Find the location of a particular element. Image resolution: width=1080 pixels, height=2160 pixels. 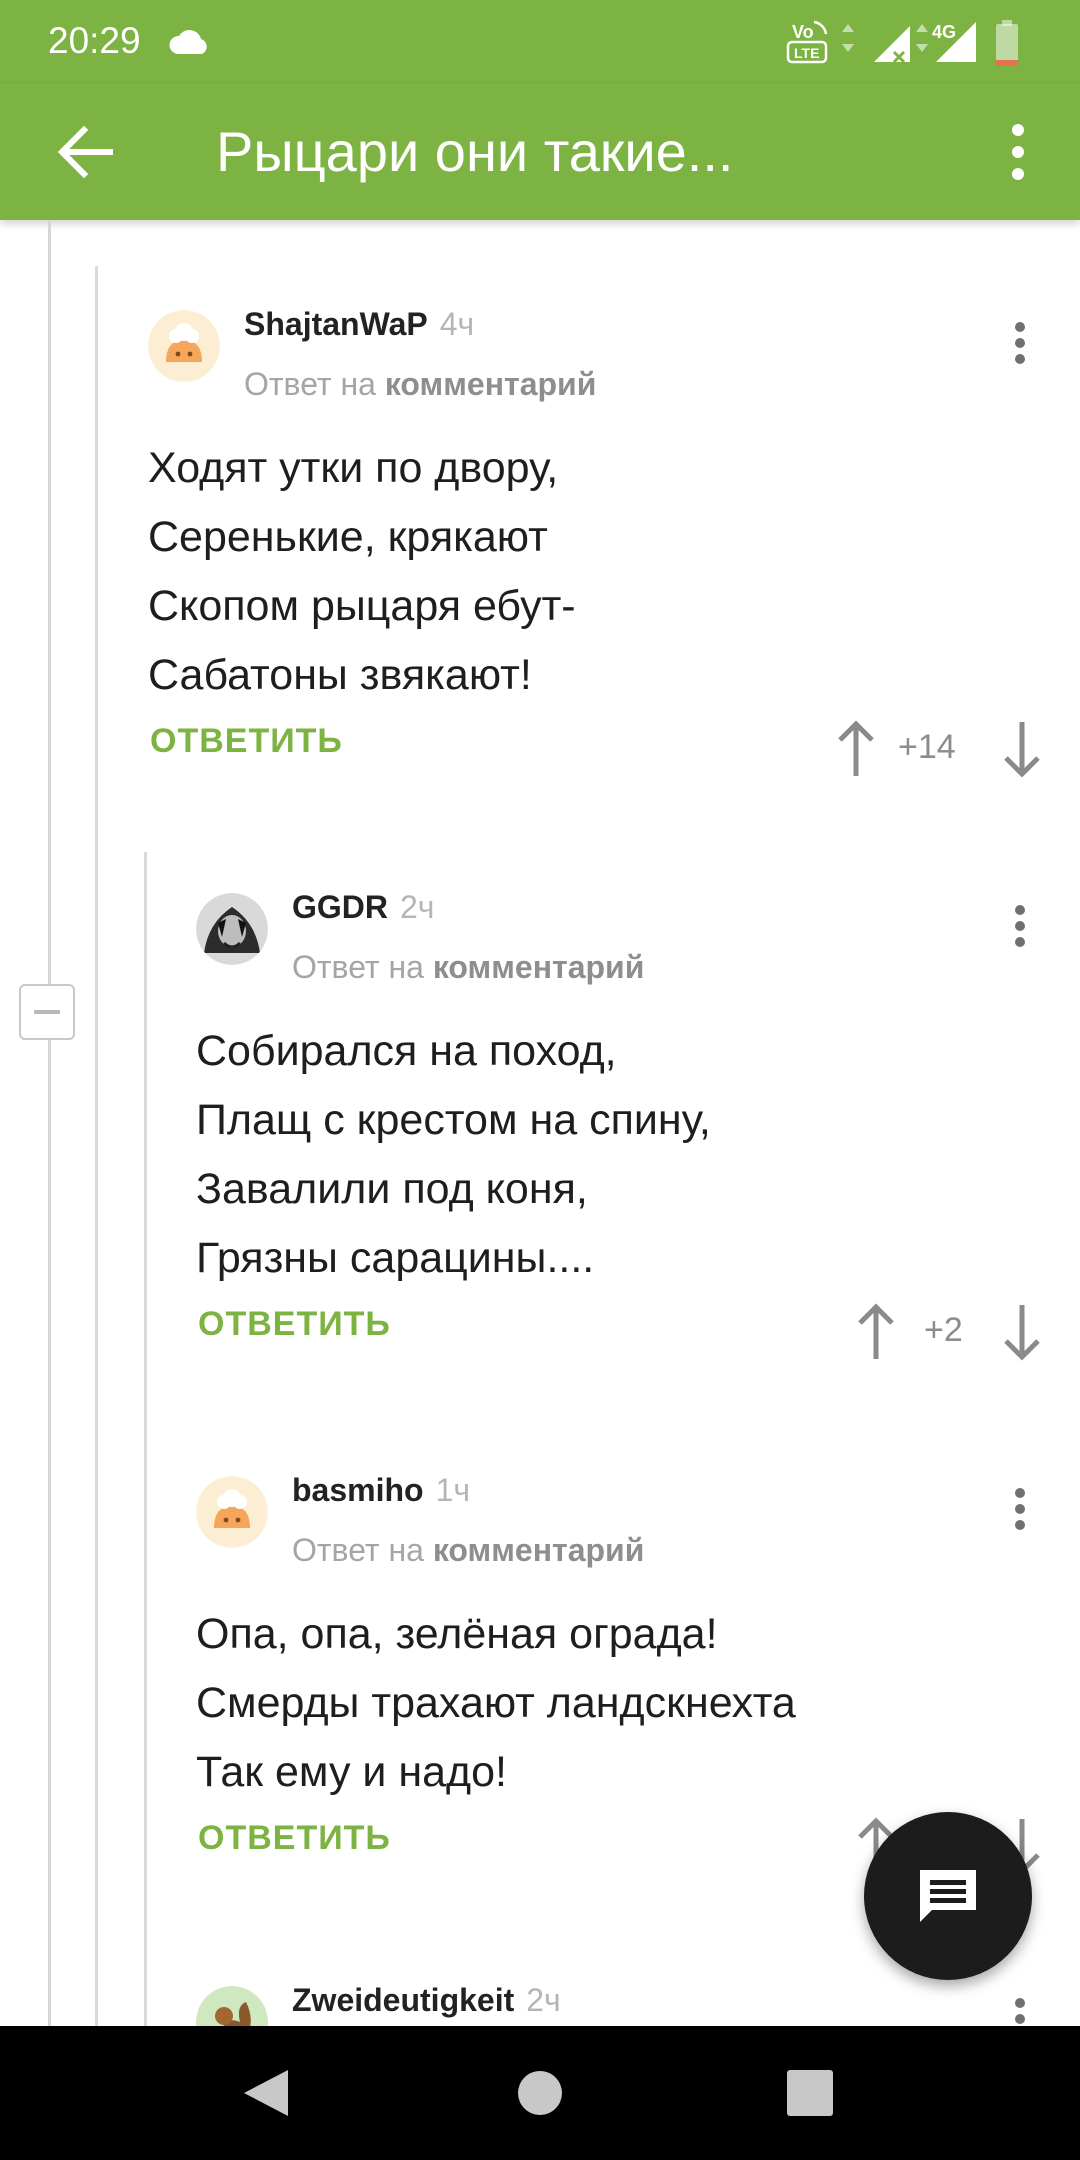

nav-home-button is located at coordinates (540, 2093).